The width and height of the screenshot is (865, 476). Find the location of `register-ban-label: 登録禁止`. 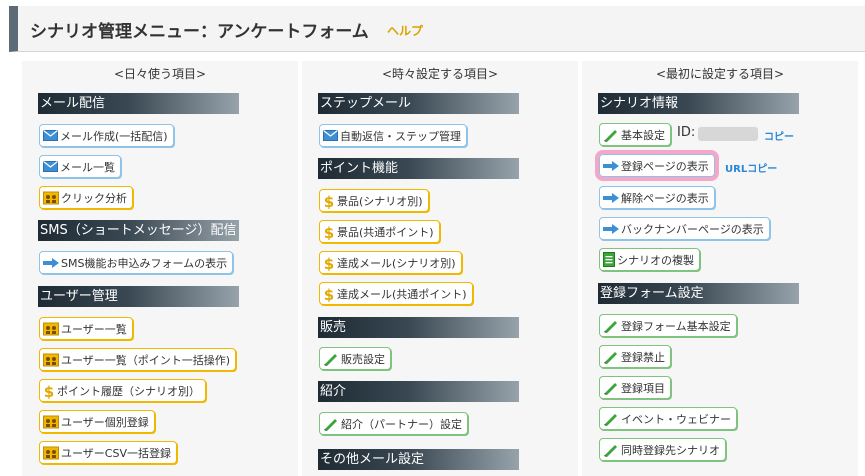

register-ban-label: 登録禁止 is located at coordinates (643, 357).